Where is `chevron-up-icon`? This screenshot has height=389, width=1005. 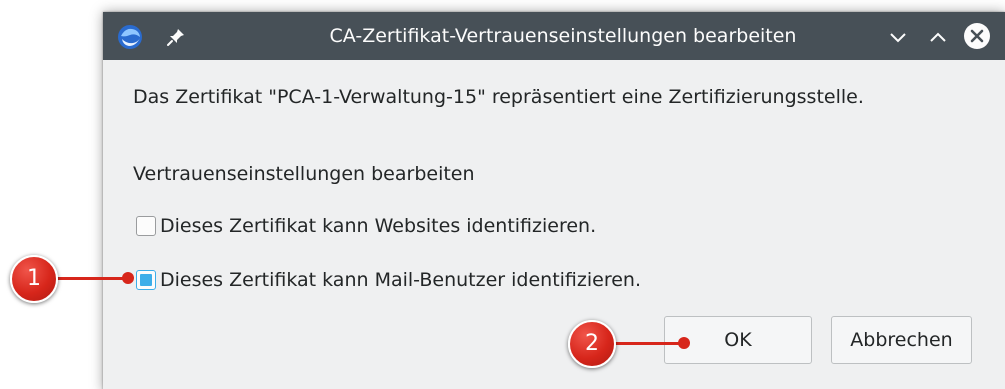
chevron-up-icon is located at coordinates (938, 37).